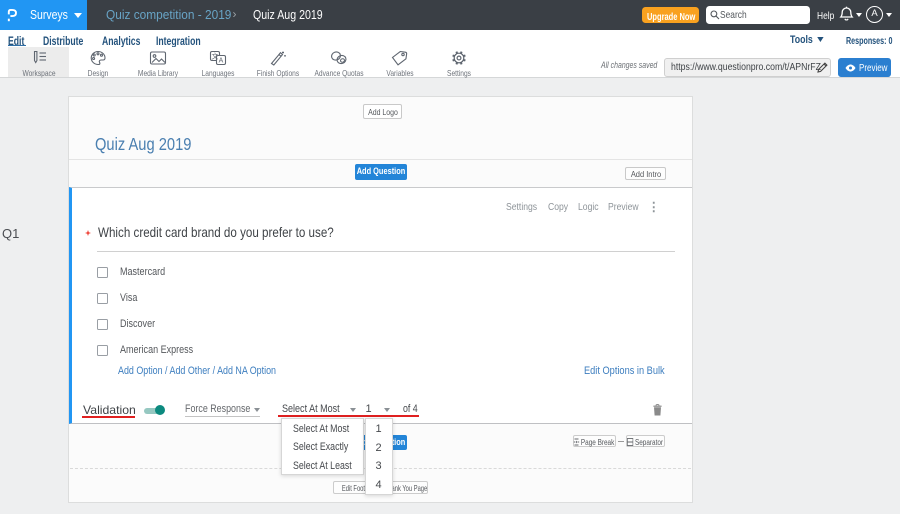  Describe the element at coordinates (221, 60) in the screenshot. I see `svg-text: A` at that location.